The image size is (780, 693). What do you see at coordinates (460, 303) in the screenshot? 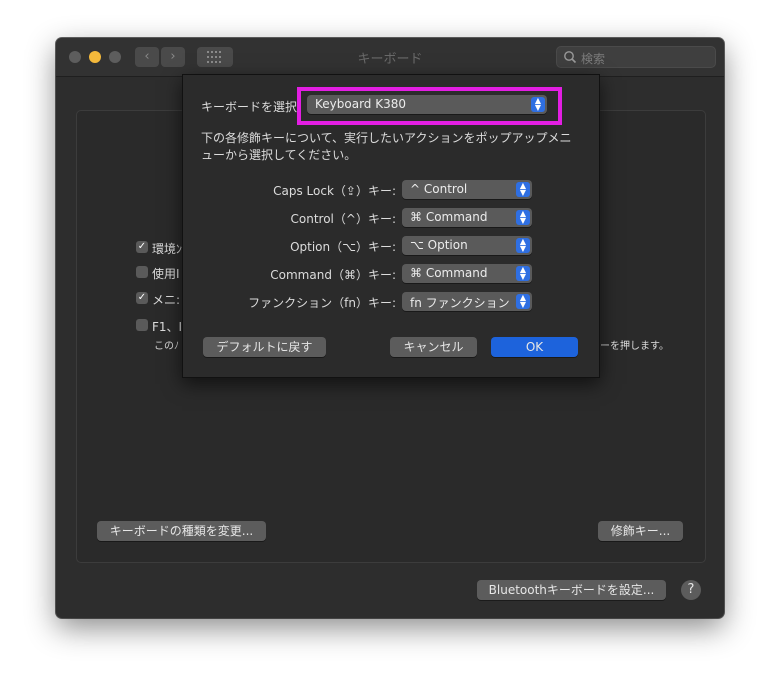
I see `function-value: fn ファンクション` at bounding box center [460, 303].